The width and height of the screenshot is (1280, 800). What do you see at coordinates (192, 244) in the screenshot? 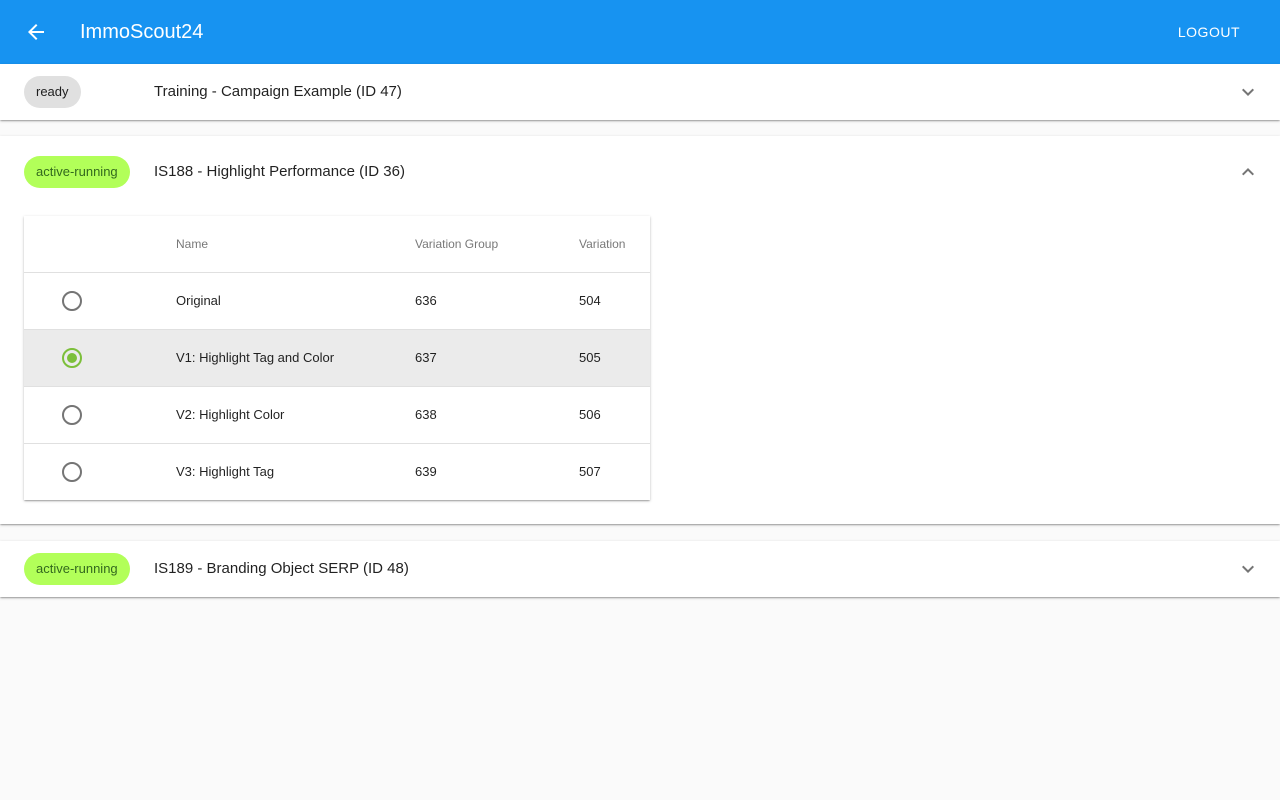
I see `header-name: Name` at bounding box center [192, 244].